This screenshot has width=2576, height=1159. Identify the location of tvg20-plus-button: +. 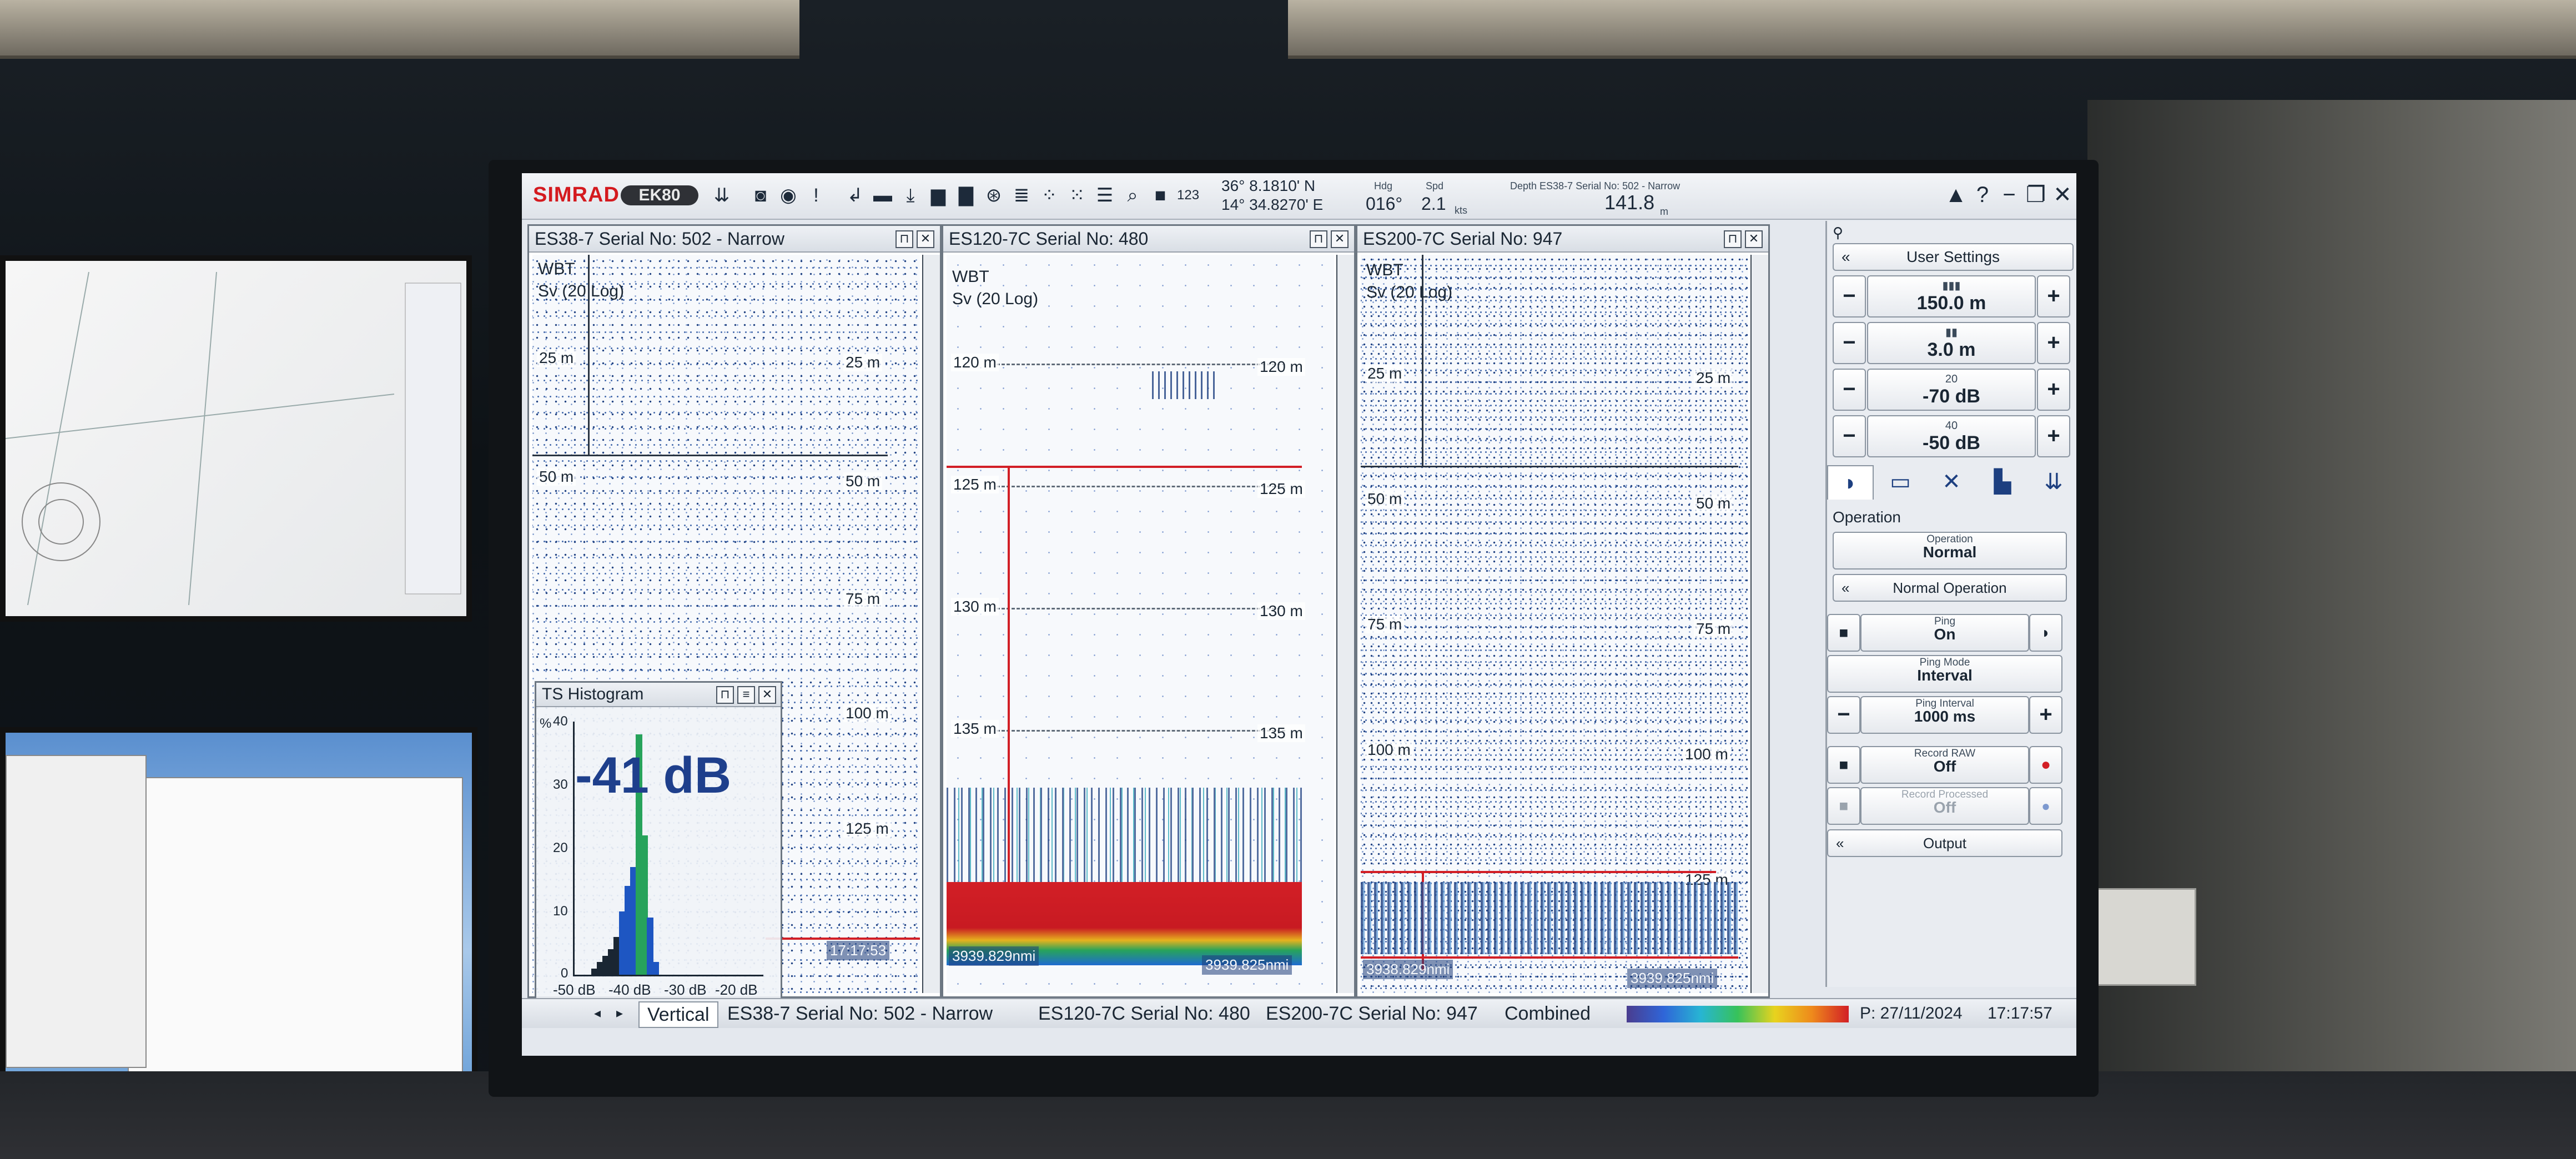
(2053, 390).